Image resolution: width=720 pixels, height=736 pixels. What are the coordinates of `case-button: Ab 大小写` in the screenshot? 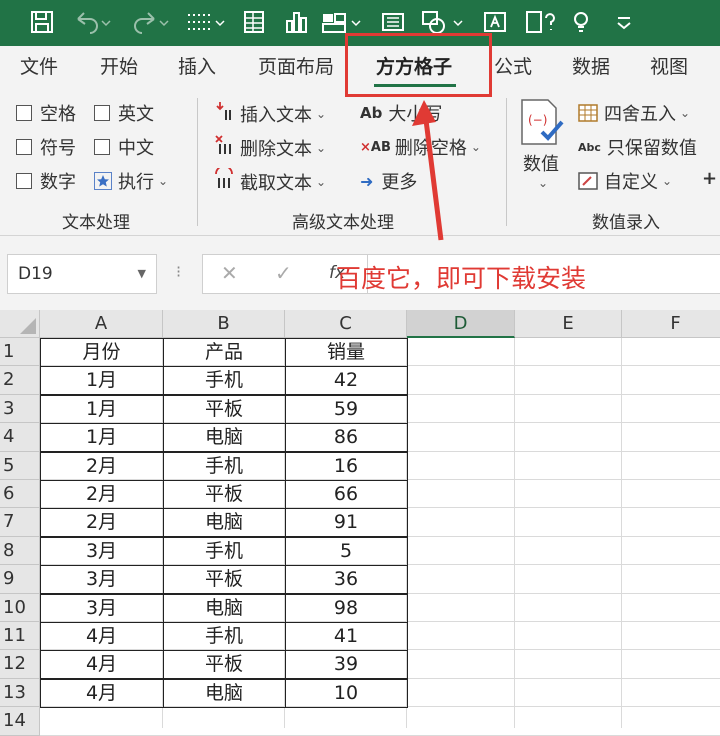 It's located at (401, 113).